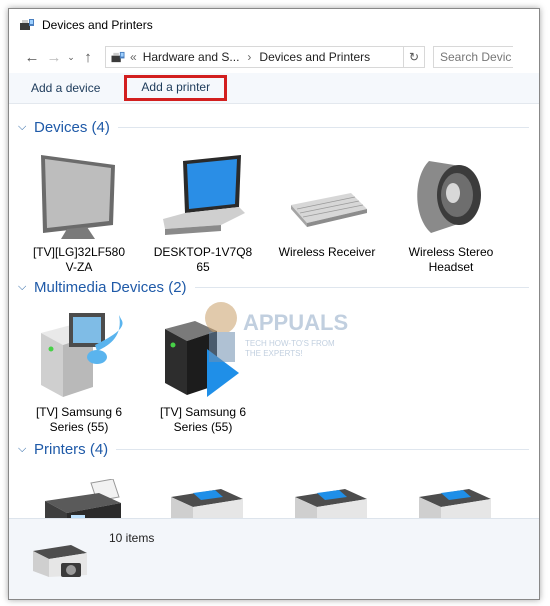 The image size is (550, 606). I want to click on media-server-icon, so click(82, 355).